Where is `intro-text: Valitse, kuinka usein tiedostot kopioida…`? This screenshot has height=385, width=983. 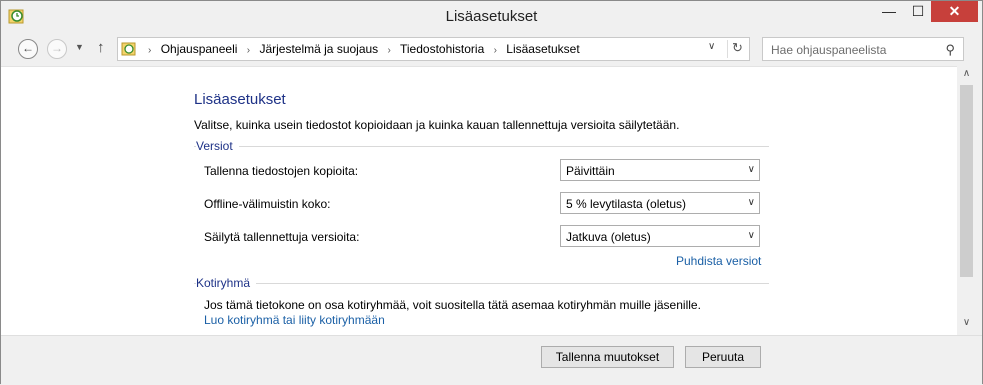
intro-text: Valitse, kuinka usein tiedostot kopioida… is located at coordinates (437, 125).